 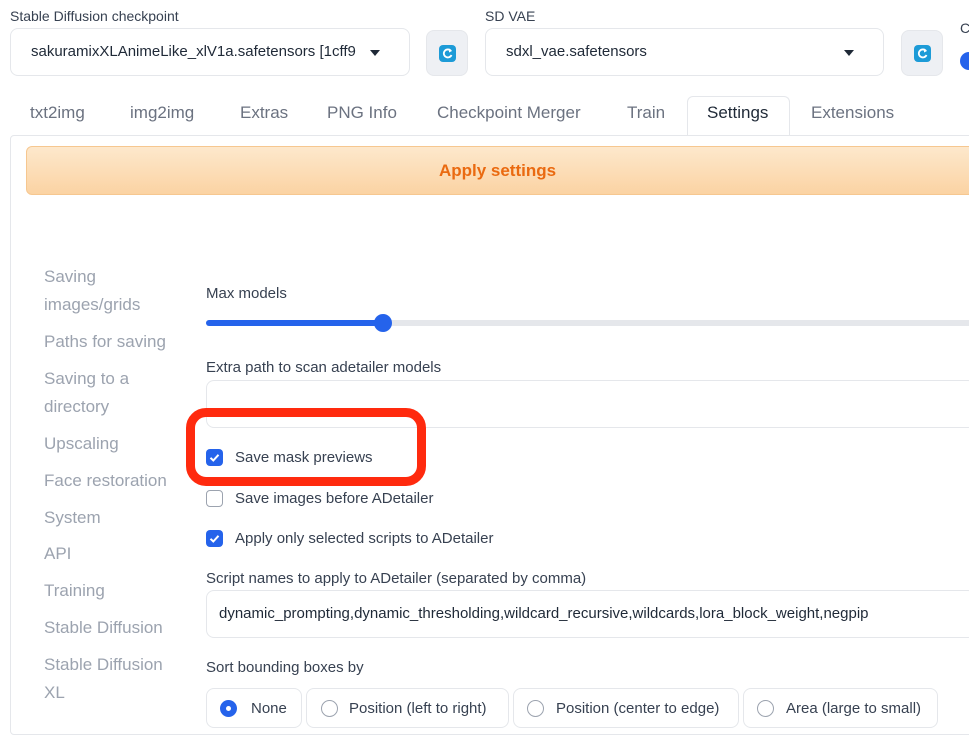 What do you see at coordinates (162, 113) in the screenshot?
I see `tab-img2img: img2img` at bounding box center [162, 113].